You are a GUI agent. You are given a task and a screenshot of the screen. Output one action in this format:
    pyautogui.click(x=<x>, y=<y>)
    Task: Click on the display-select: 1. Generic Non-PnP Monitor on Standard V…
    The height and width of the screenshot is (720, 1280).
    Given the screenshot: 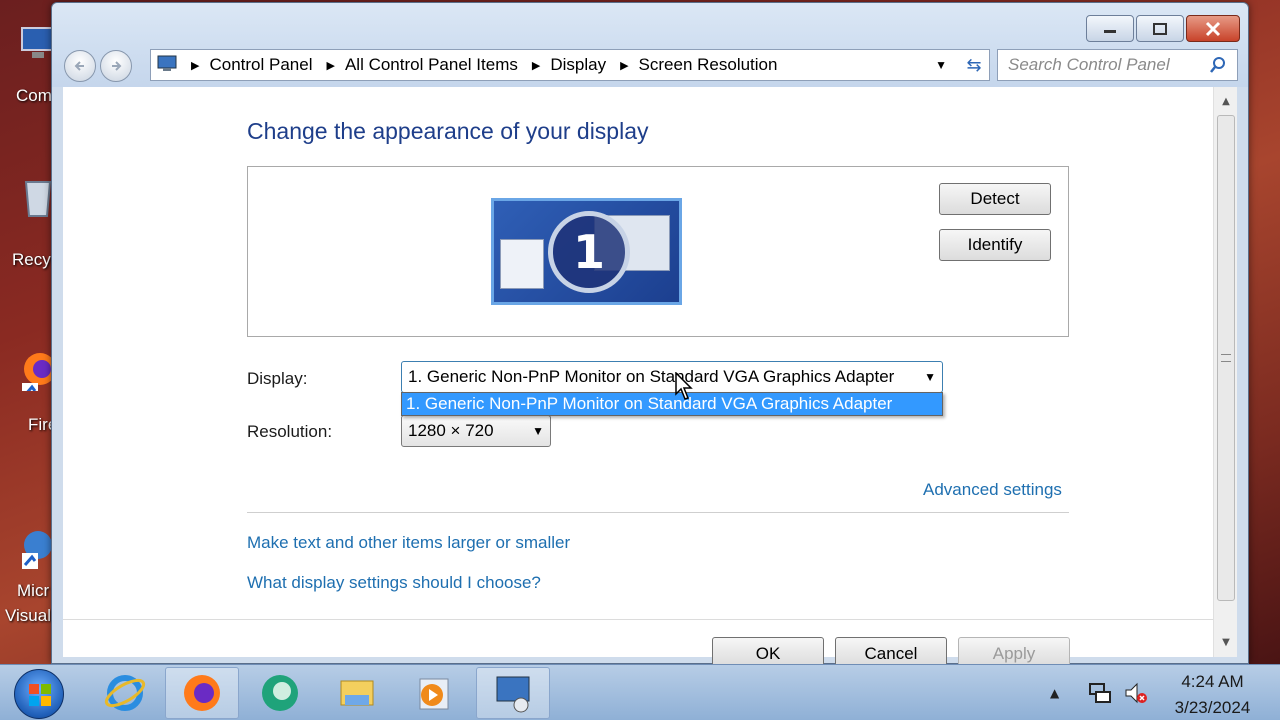 What is the action you would take?
    pyautogui.click(x=672, y=377)
    